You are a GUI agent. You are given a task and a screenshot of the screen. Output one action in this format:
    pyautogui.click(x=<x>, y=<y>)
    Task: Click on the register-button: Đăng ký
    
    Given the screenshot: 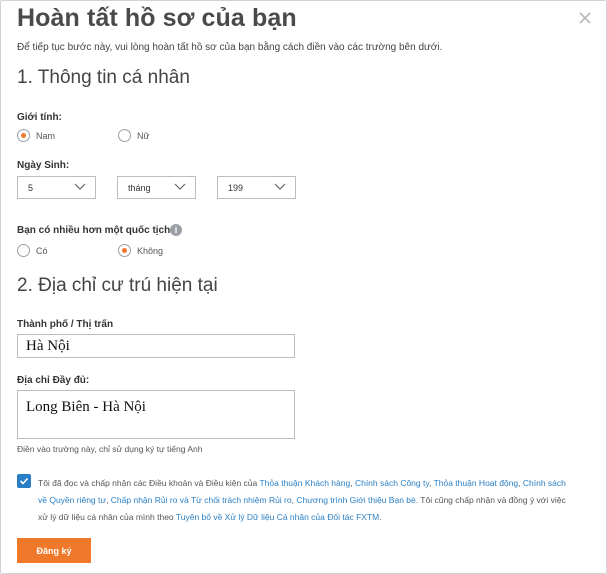 What is the action you would take?
    pyautogui.click(x=54, y=550)
    